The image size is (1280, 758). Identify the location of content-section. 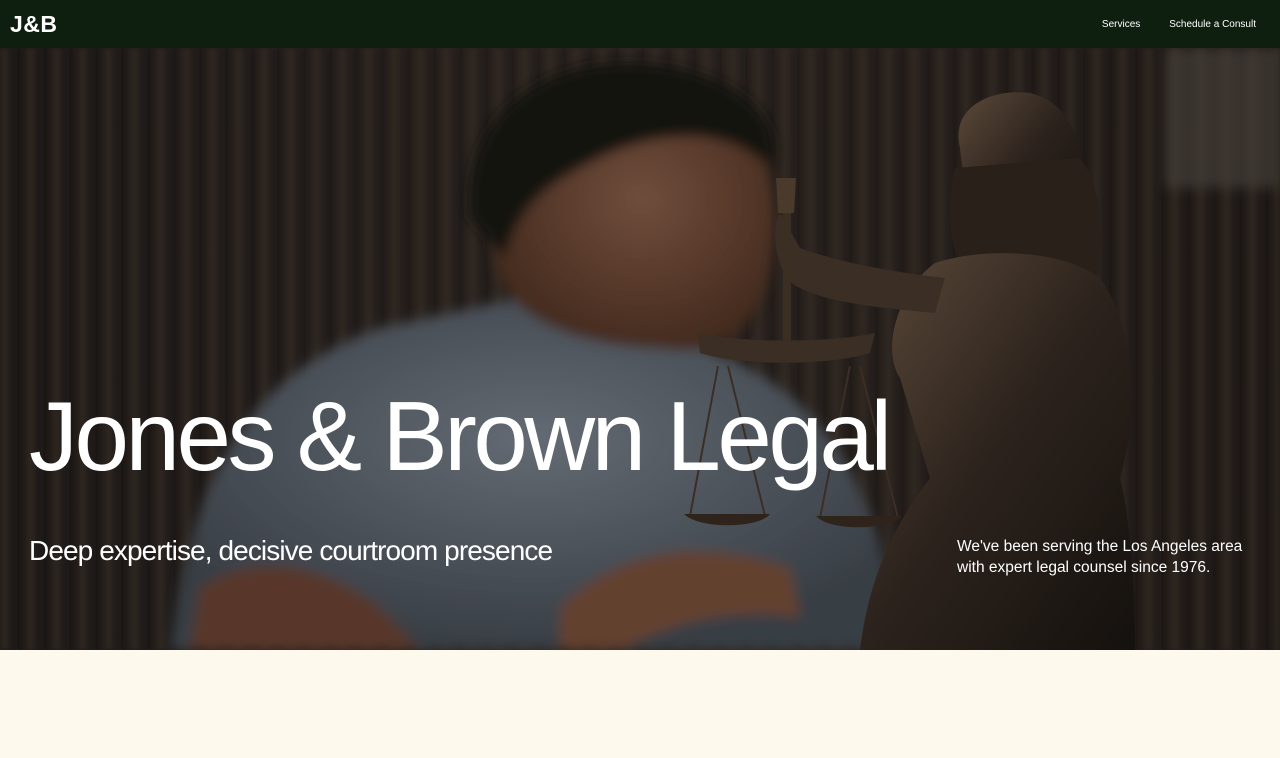
(640, 704).